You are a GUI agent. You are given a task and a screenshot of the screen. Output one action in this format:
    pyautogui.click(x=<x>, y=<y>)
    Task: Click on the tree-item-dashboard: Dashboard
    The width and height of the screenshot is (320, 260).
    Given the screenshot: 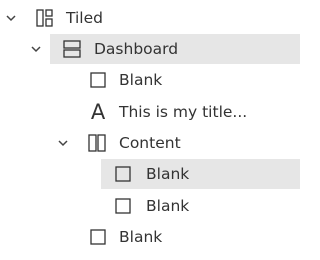 What is the action you would take?
    pyautogui.click(x=165, y=49)
    